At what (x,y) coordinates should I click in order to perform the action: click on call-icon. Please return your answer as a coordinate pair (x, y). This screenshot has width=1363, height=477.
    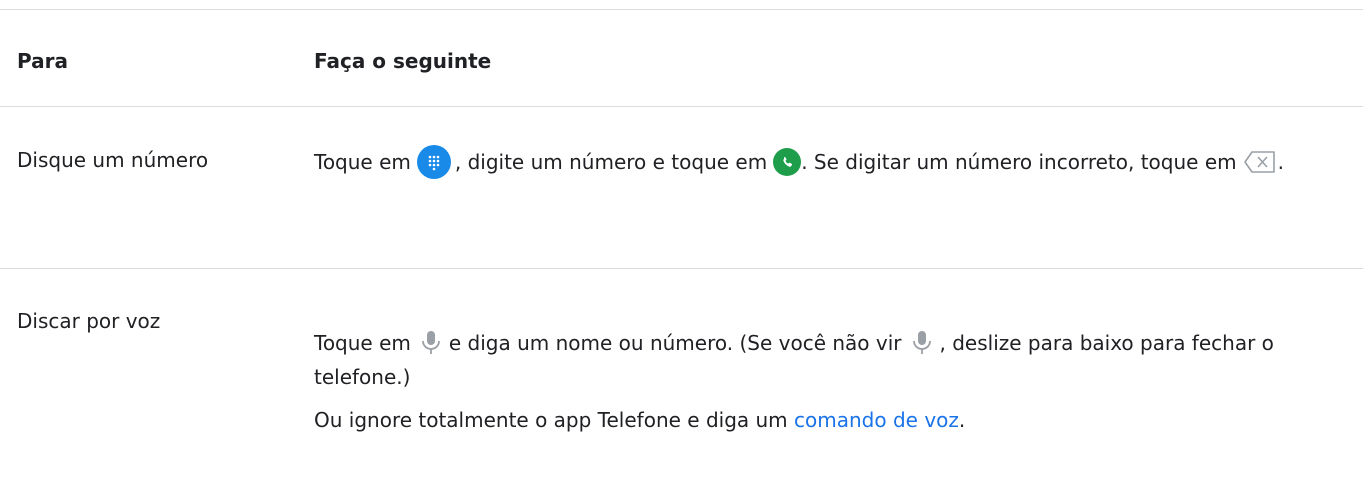
    Looking at the image, I should click on (787, 161).